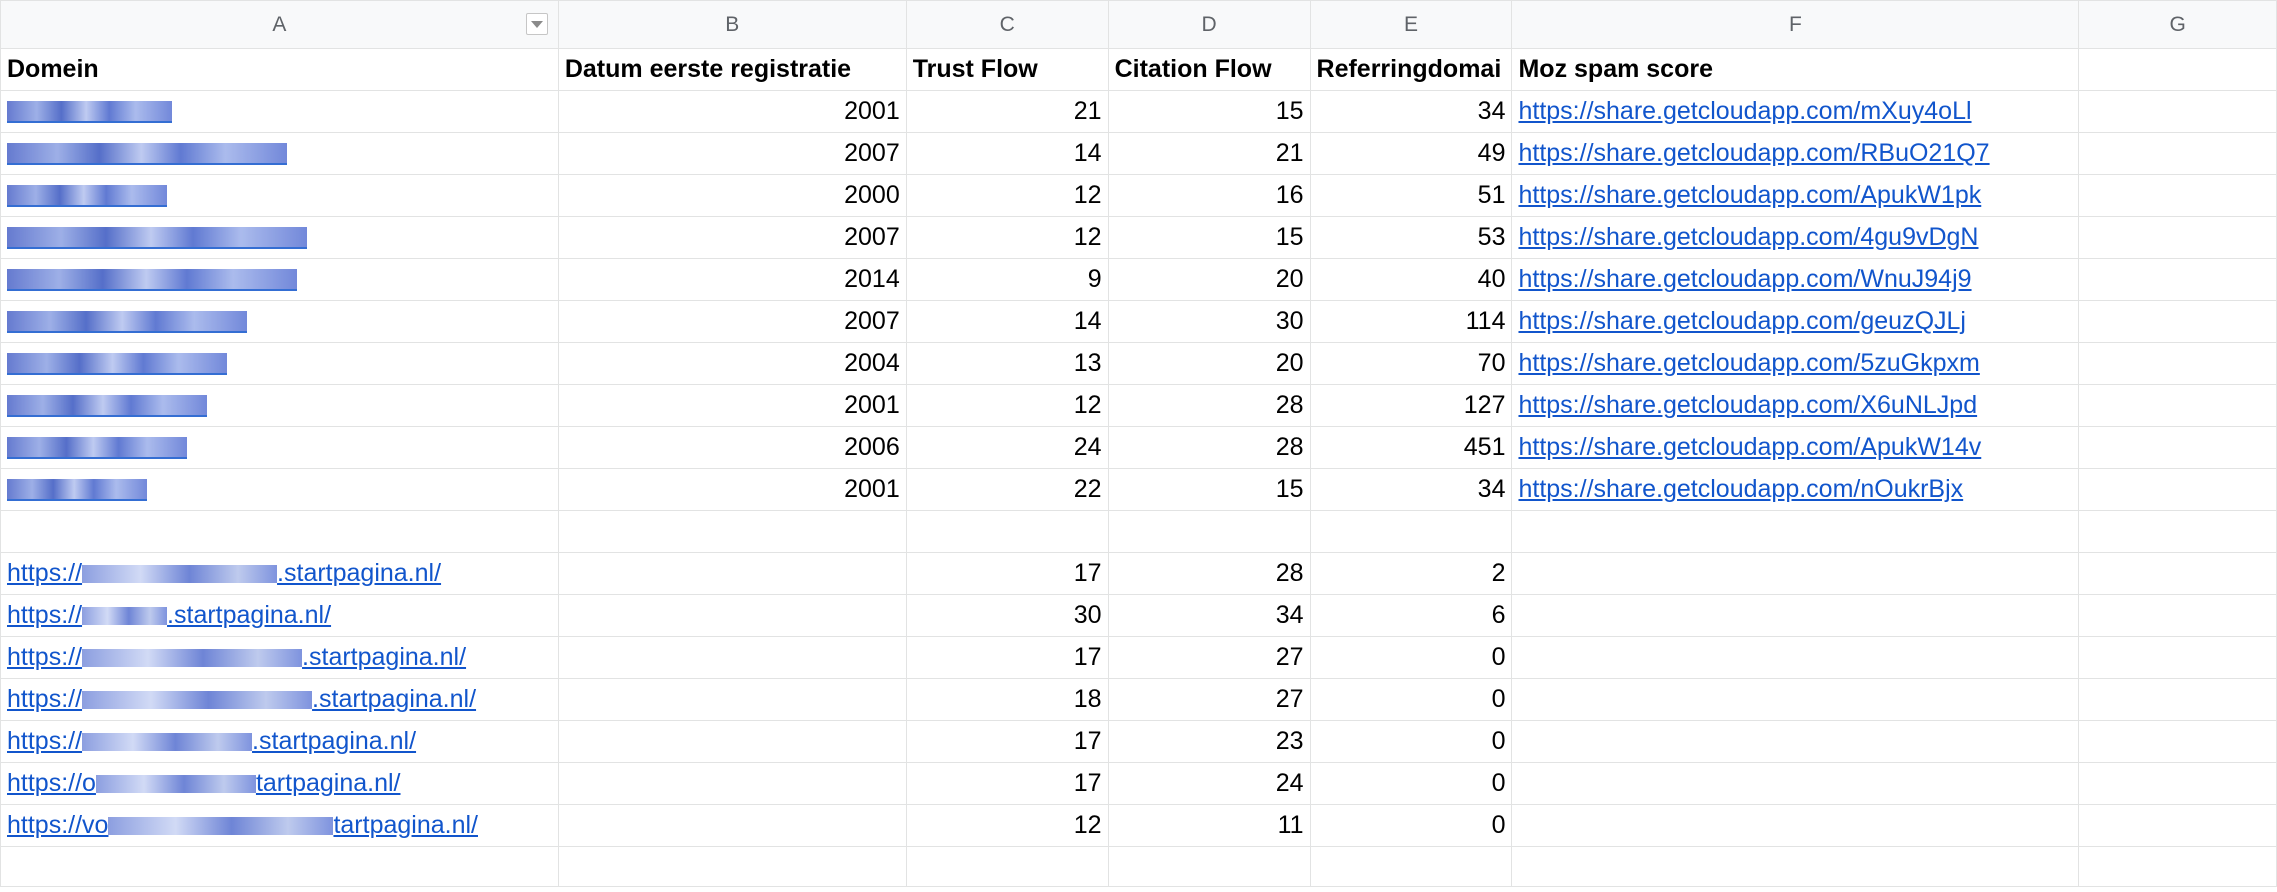  I want to click on moz-link-cell: https://share.getcloudapp.com/WnuJ94j9, so click(1795, 279).